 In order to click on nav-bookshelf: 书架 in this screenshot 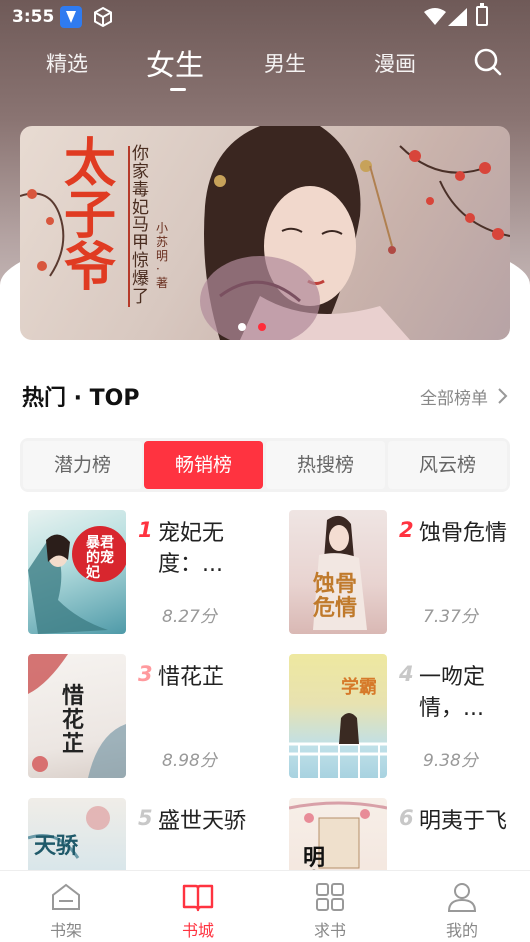, I will do `click(66, 906)`.